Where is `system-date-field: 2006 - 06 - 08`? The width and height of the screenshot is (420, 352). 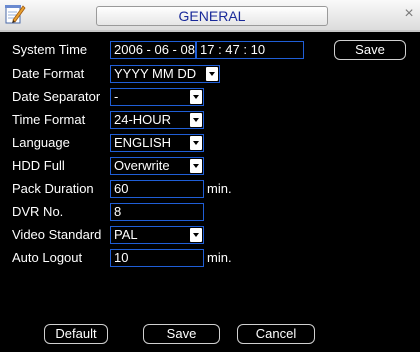 system-date-field: 2006 - 06 - 08 is located at coordinates (153, 50).